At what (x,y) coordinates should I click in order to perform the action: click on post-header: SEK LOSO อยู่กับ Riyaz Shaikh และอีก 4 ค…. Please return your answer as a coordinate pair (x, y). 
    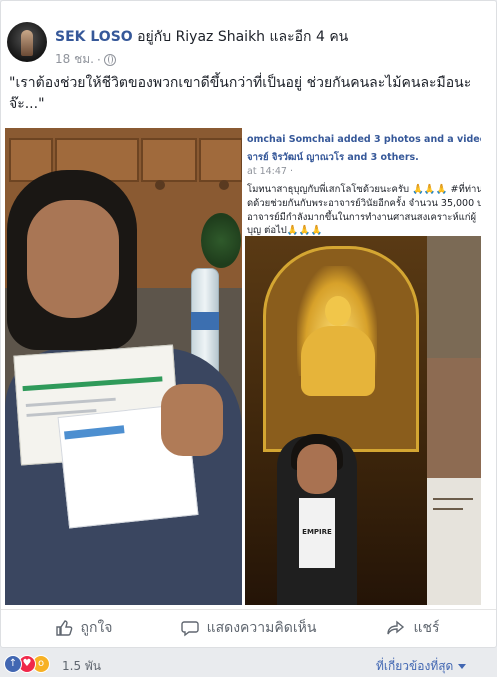
    Looking at the image, I should click on (201, 37).